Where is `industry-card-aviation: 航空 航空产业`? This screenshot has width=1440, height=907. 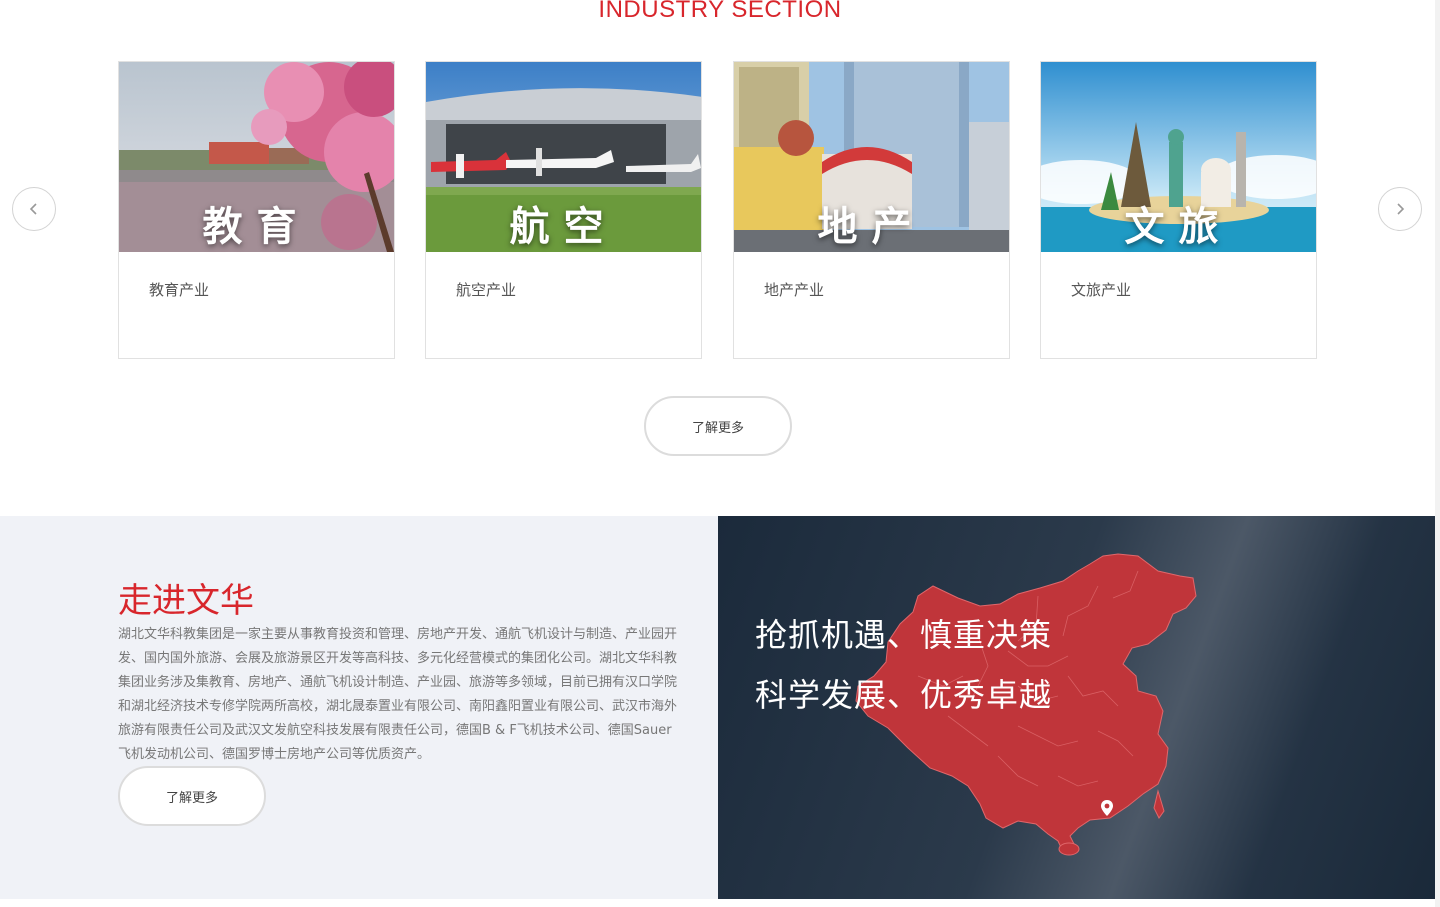 industry-card-aviation: 航空 航空产业 is located at coordinates (563, 210).